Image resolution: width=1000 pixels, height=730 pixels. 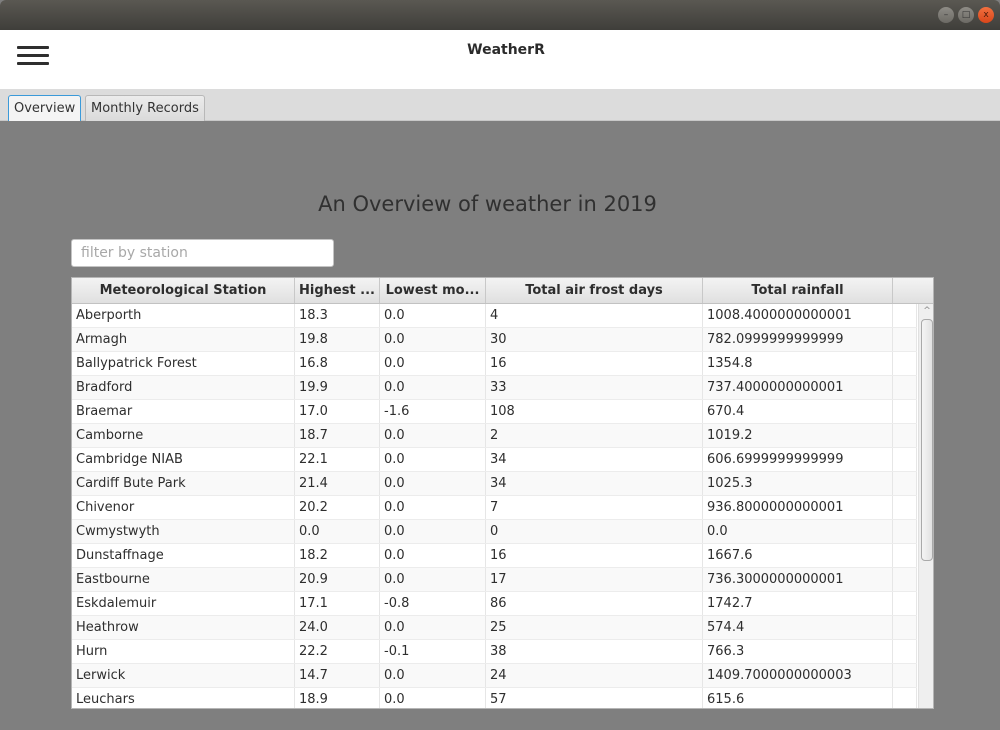 What do you see at coordinates (337, 675) in the screenshot?
I see `cell-highest: 14.7` at bounding box center [337, 675].